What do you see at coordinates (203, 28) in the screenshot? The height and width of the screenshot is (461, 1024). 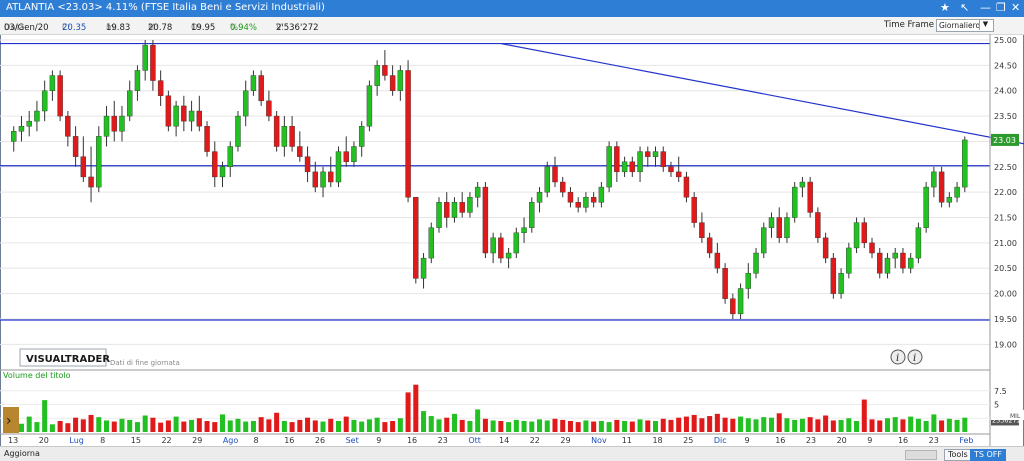 I see `open-value: 19.95` at bounding box center [203, 28].